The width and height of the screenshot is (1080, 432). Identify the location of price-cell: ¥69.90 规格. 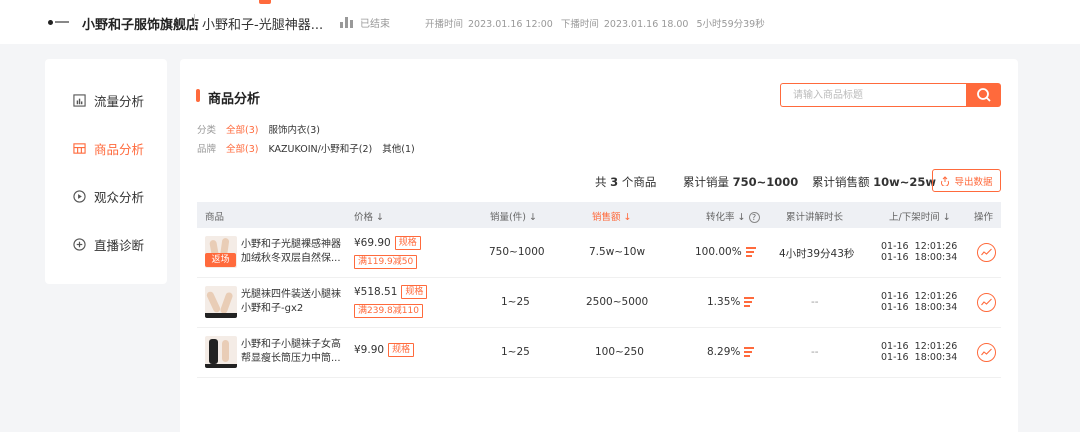
(387, 243).